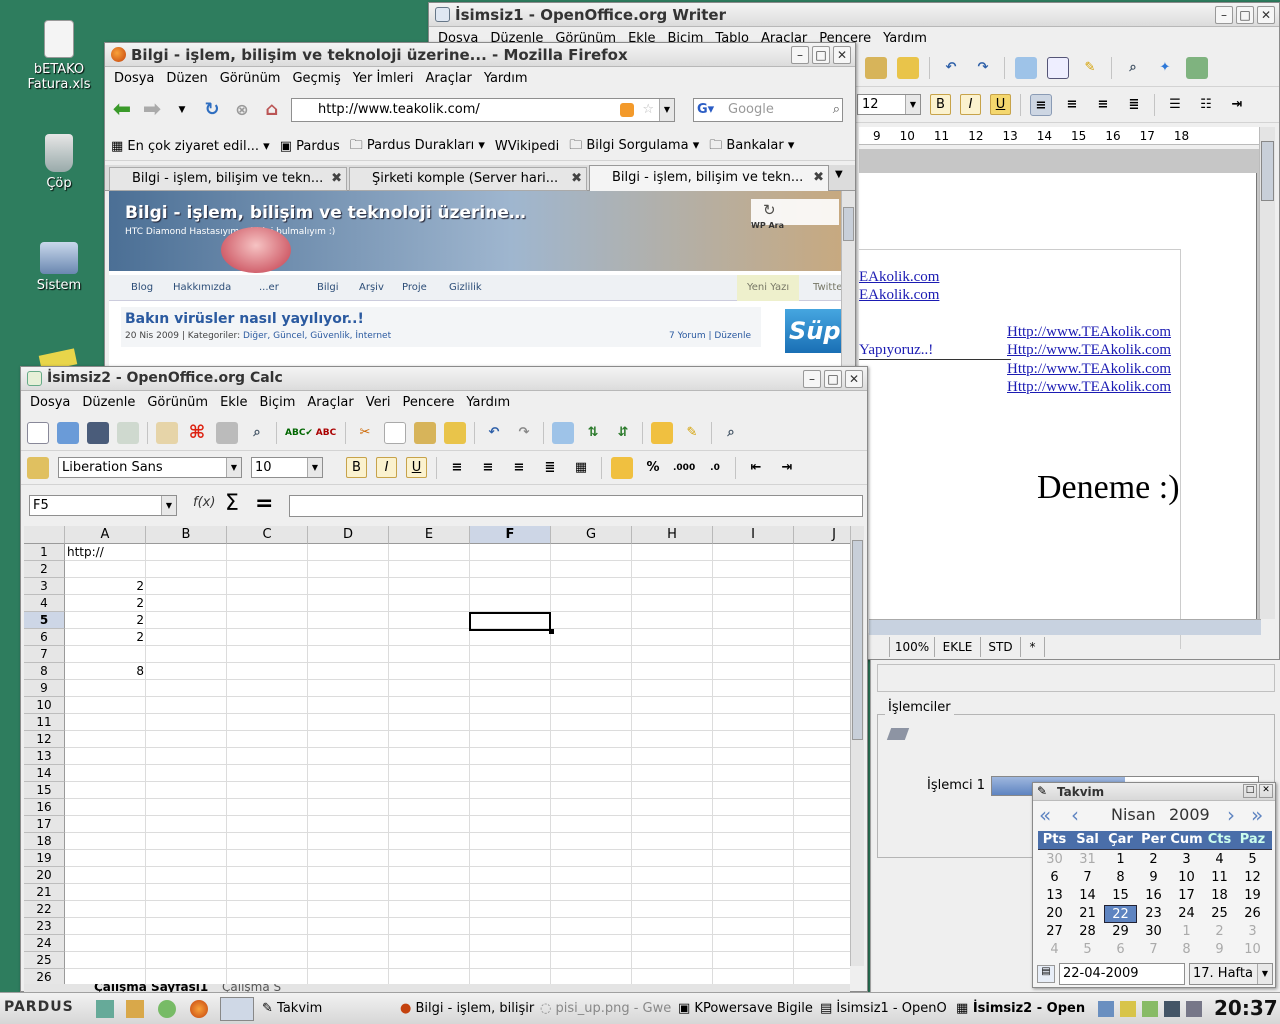 The image size is (1280, 1024). I want to click on hyperlink: Http://www.TEAkolik.com, so click(1089, 387).